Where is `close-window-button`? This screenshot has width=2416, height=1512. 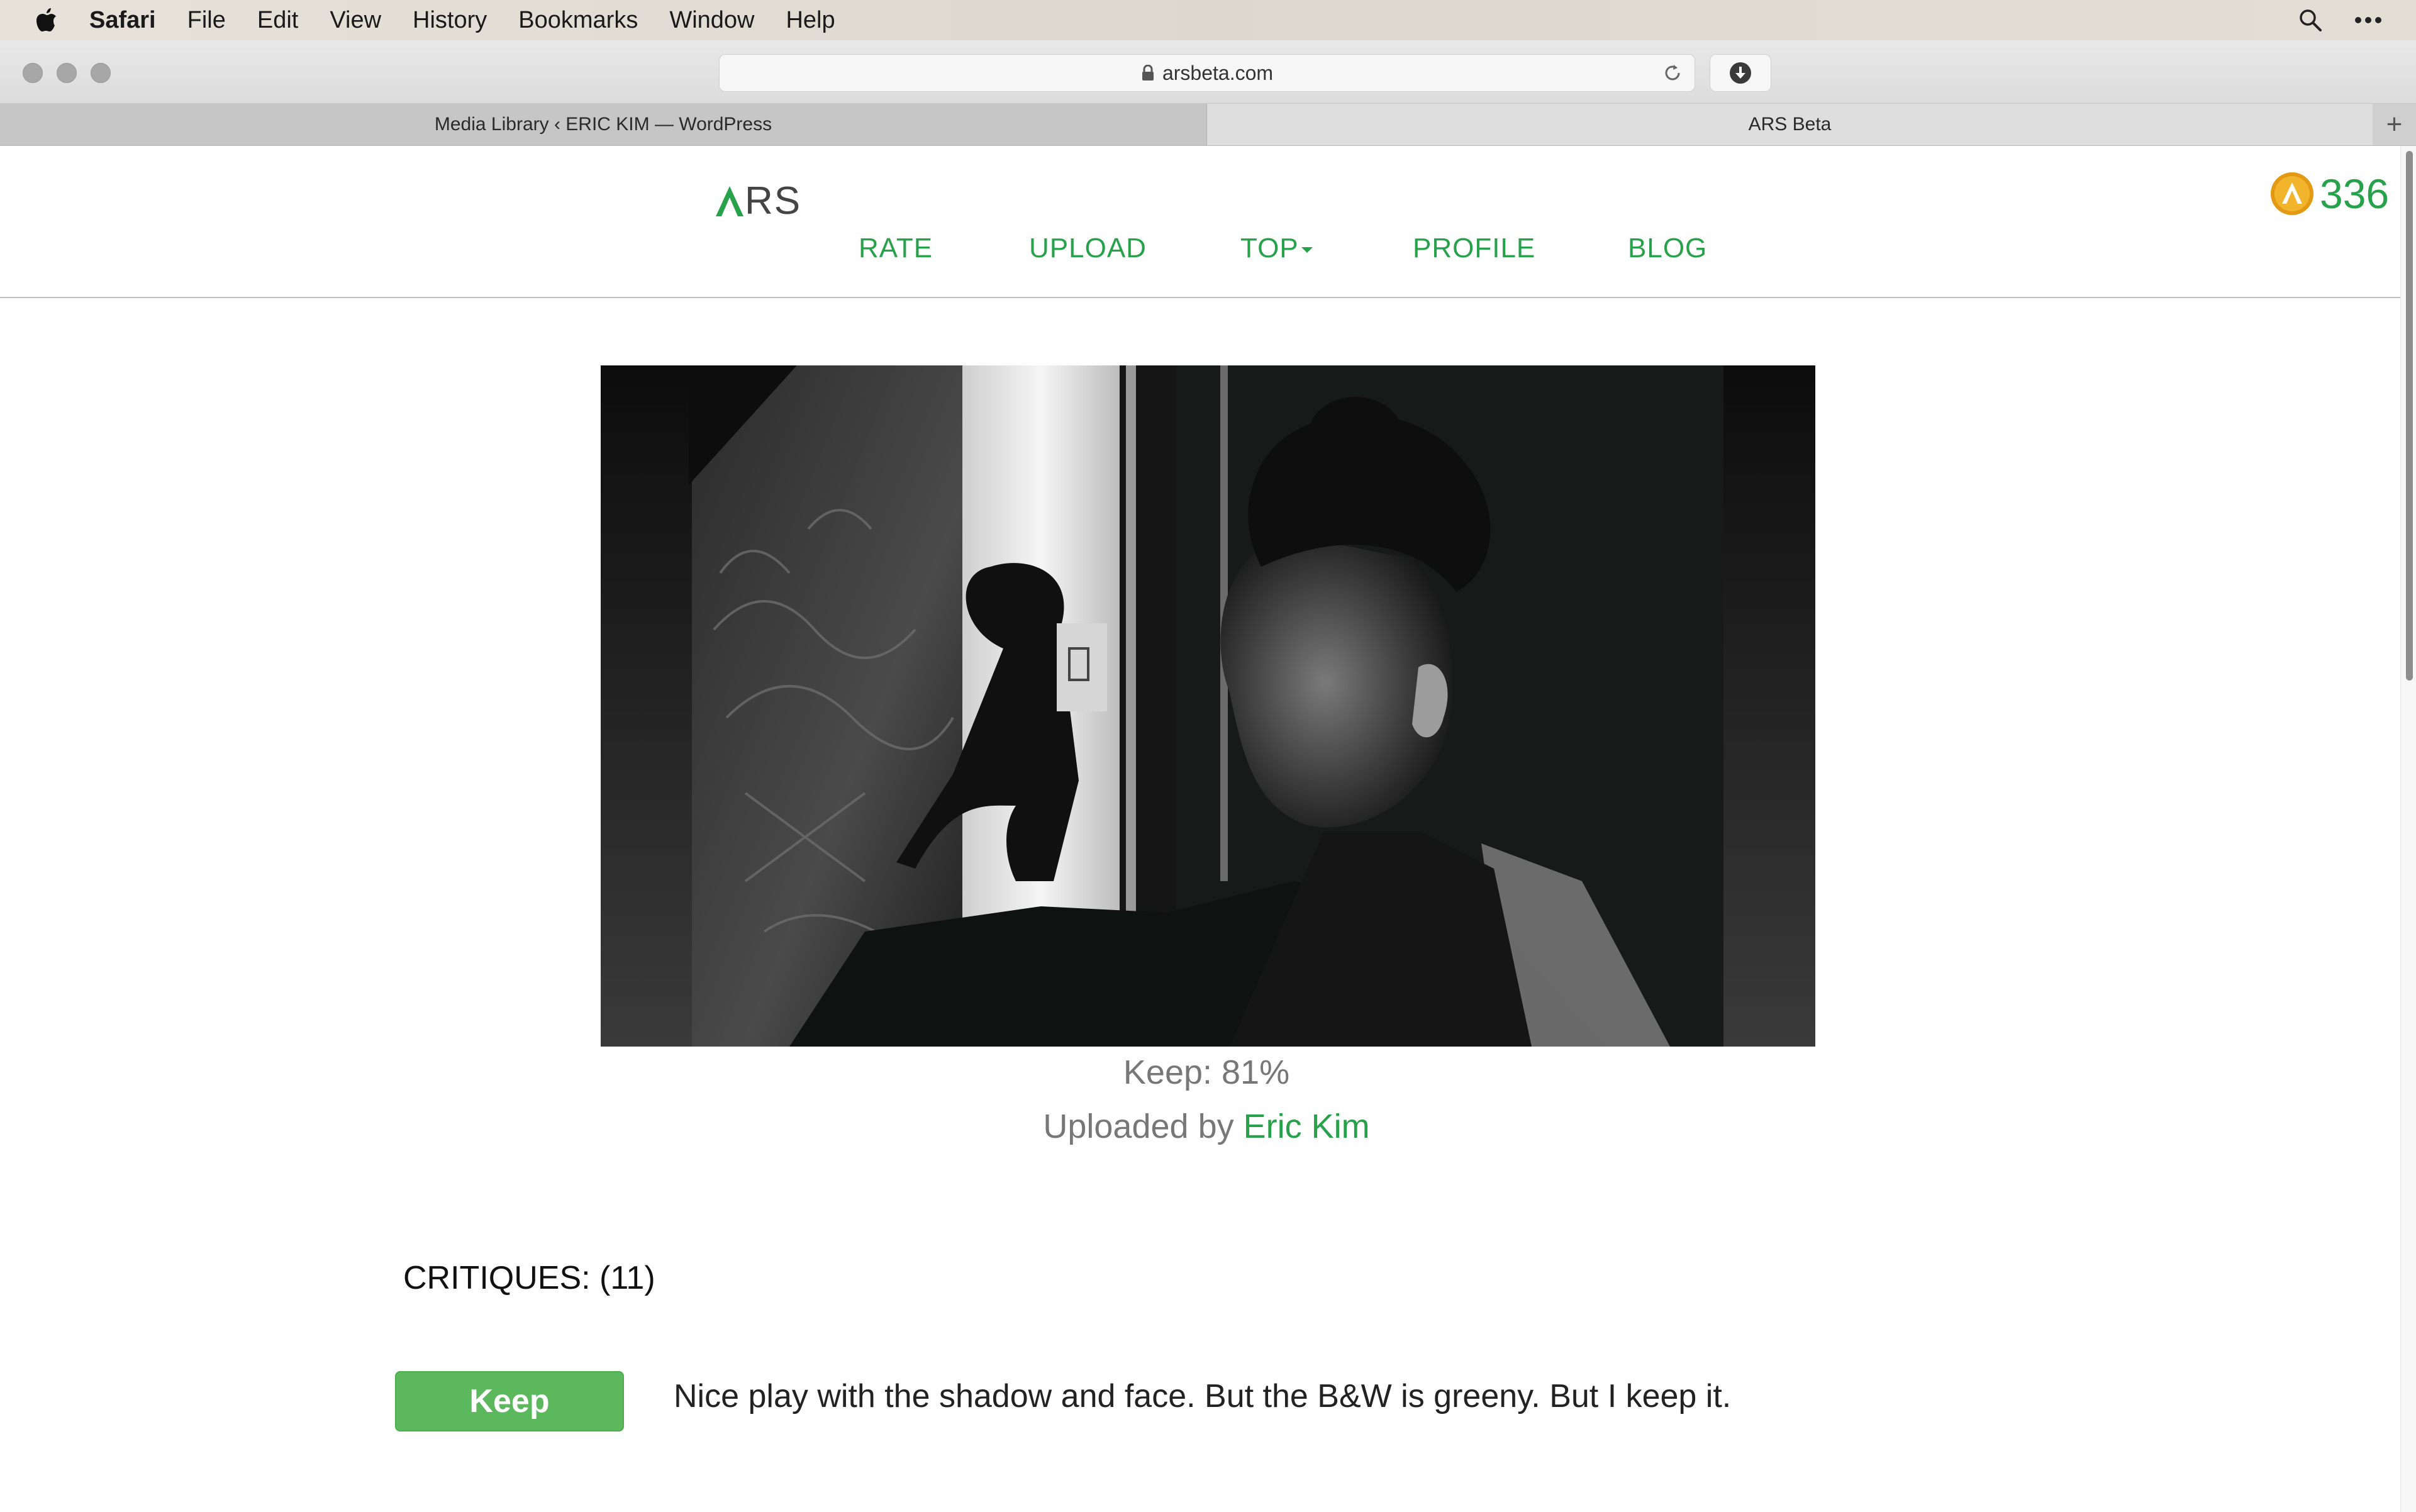
close-window-button is located at coordinates (33, 73).